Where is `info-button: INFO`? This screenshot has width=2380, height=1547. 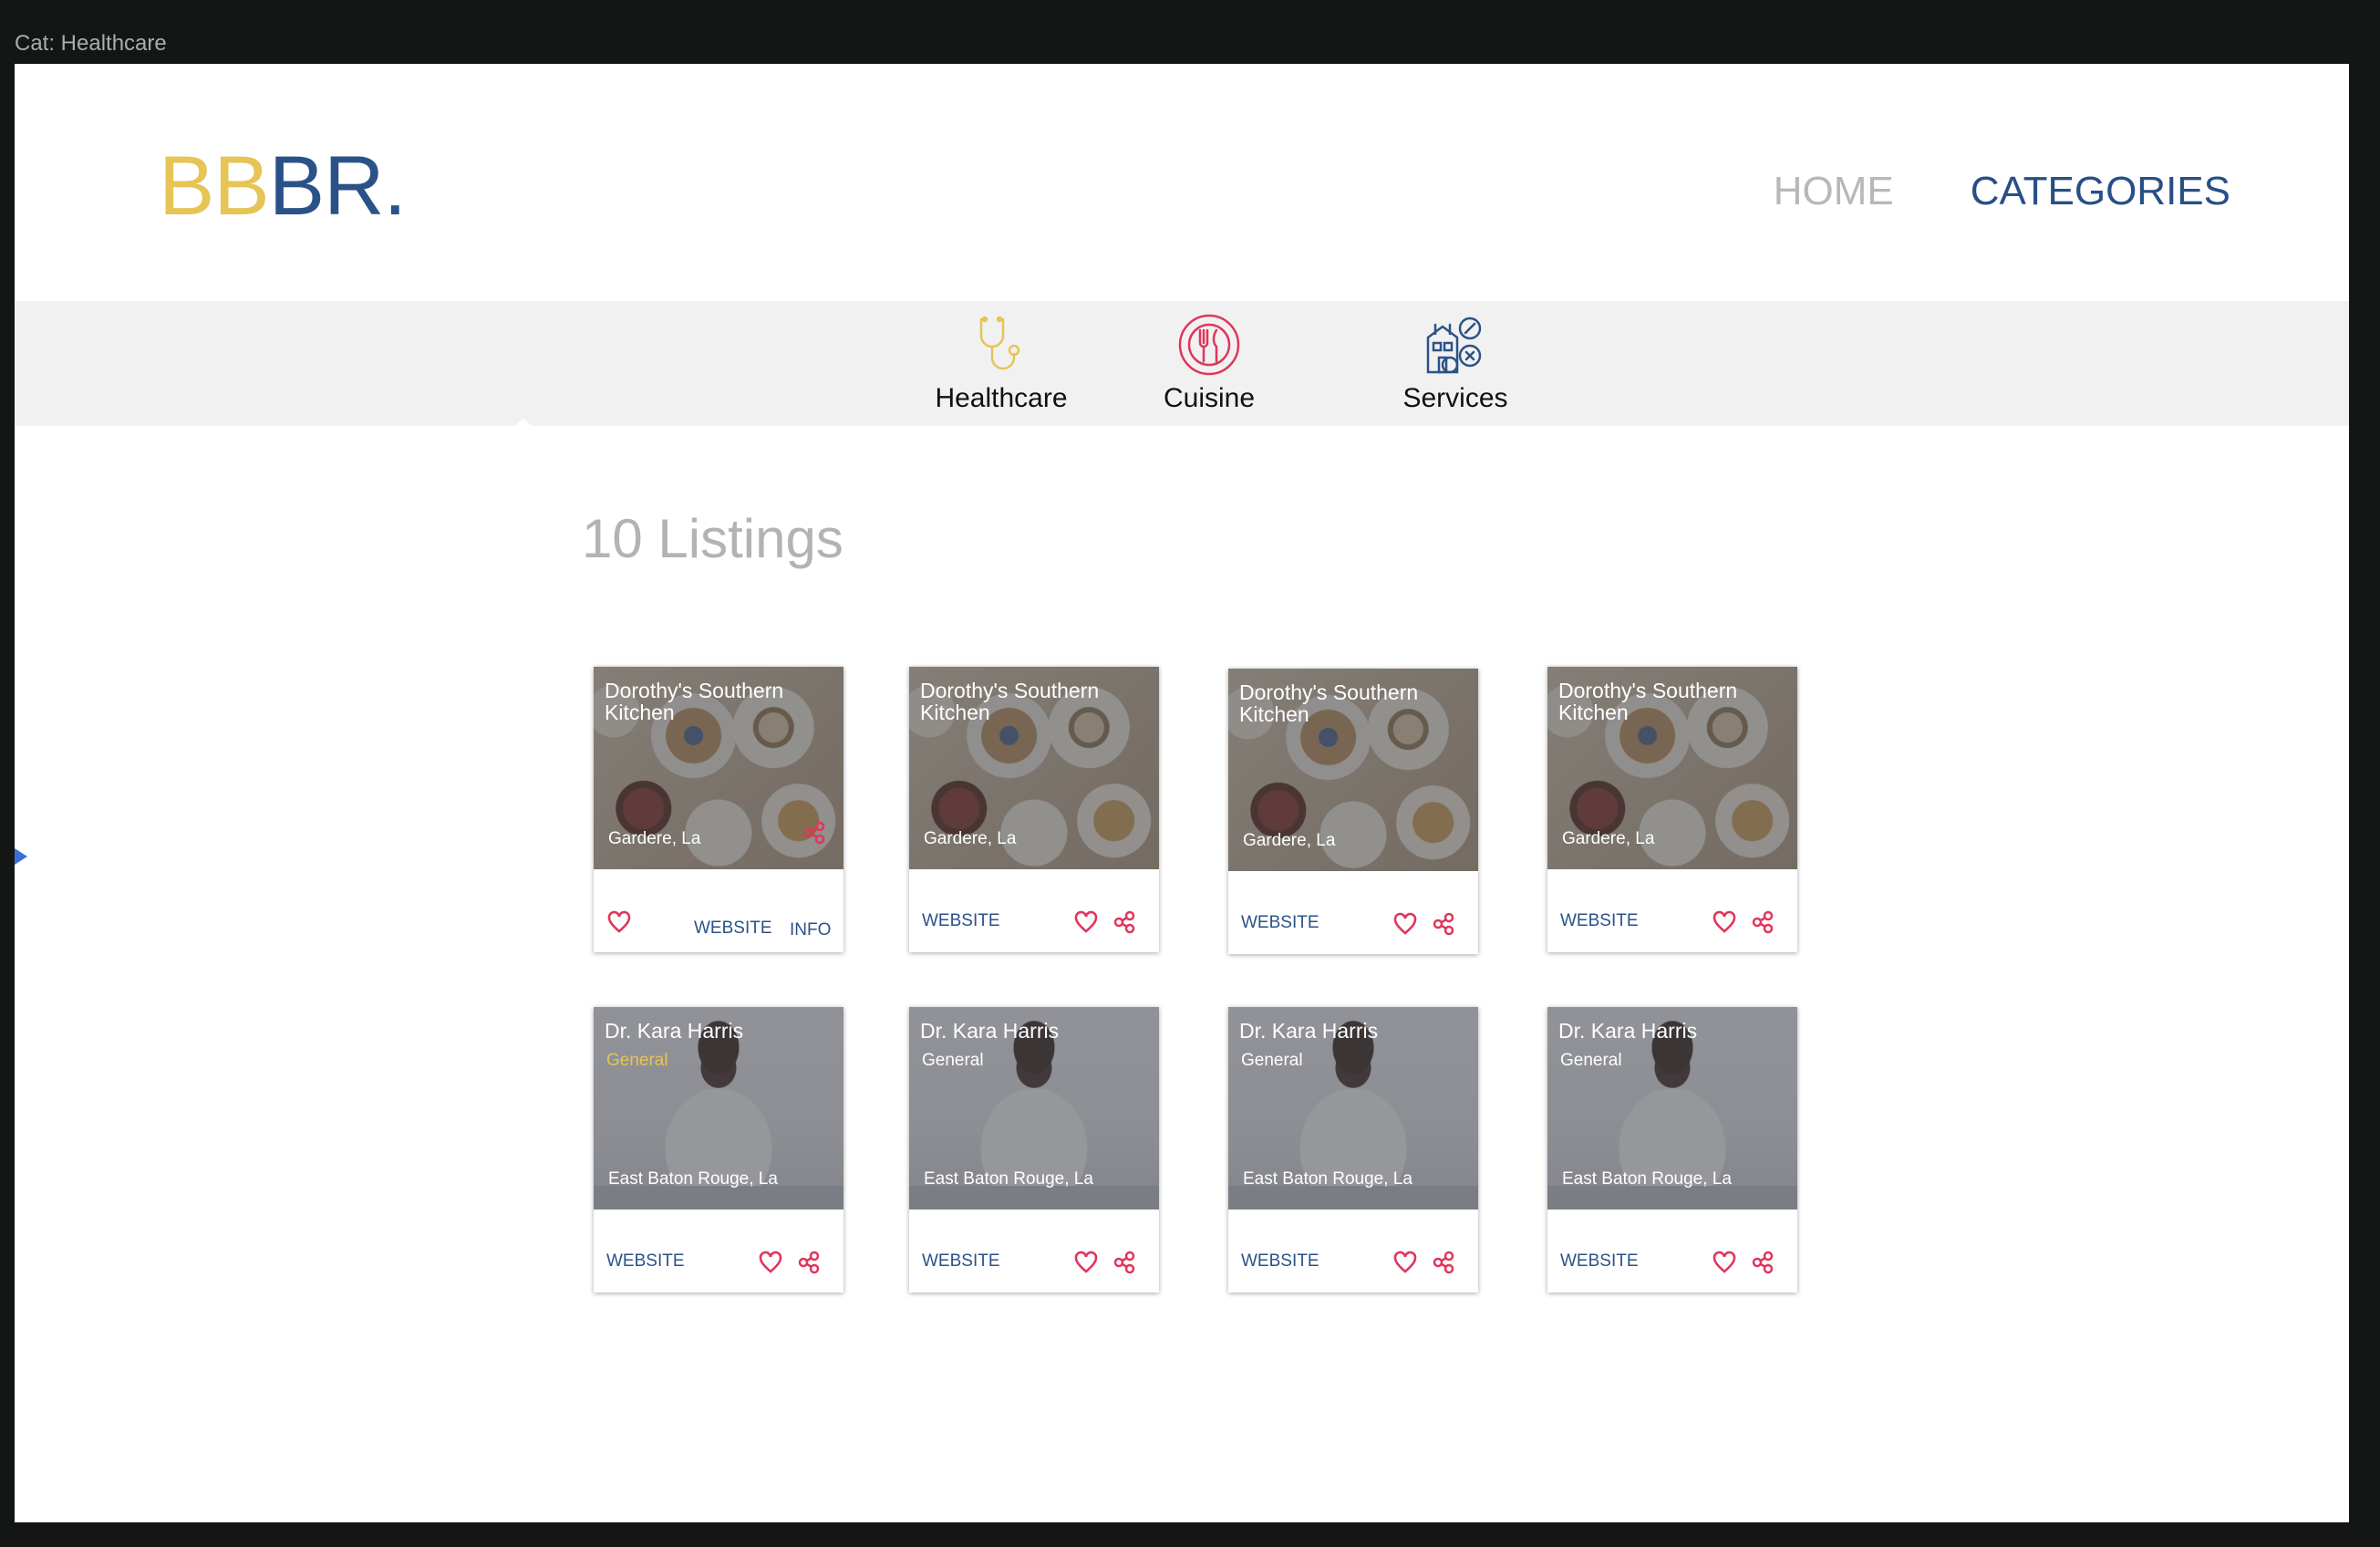 info-button: INFO is located at coordinates (811, 930).